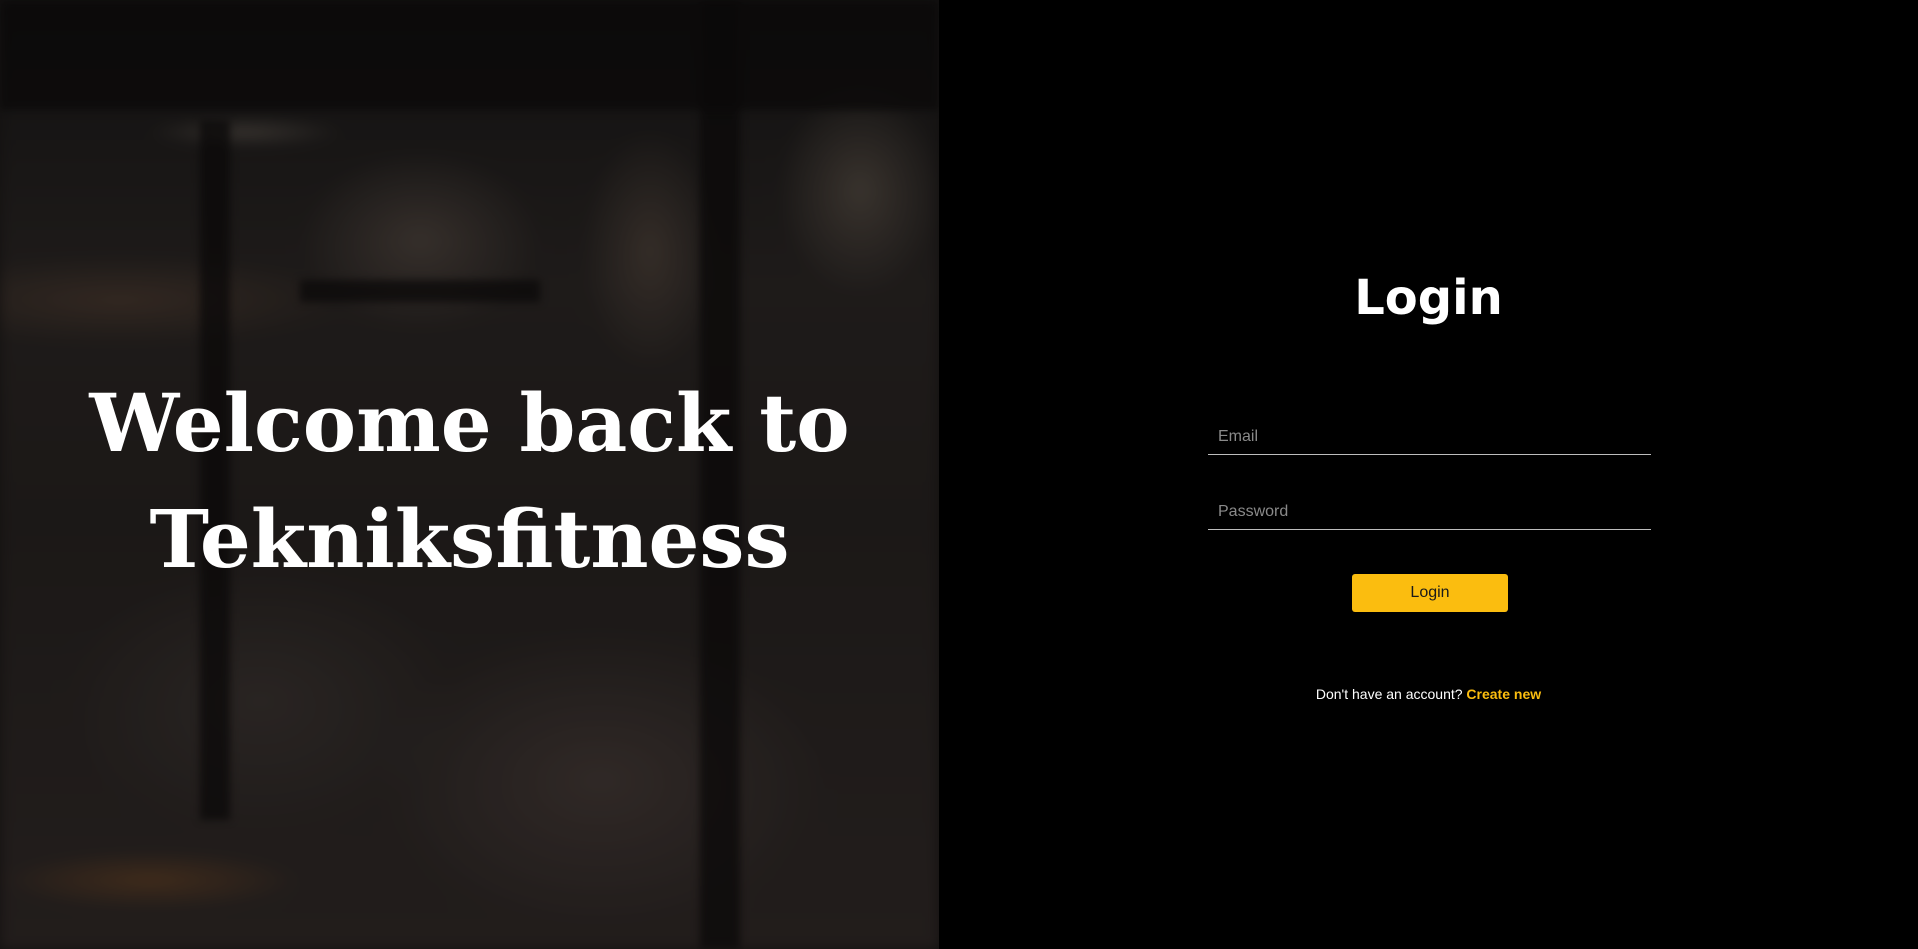  I want to click on email-input, so click(1429, 436).